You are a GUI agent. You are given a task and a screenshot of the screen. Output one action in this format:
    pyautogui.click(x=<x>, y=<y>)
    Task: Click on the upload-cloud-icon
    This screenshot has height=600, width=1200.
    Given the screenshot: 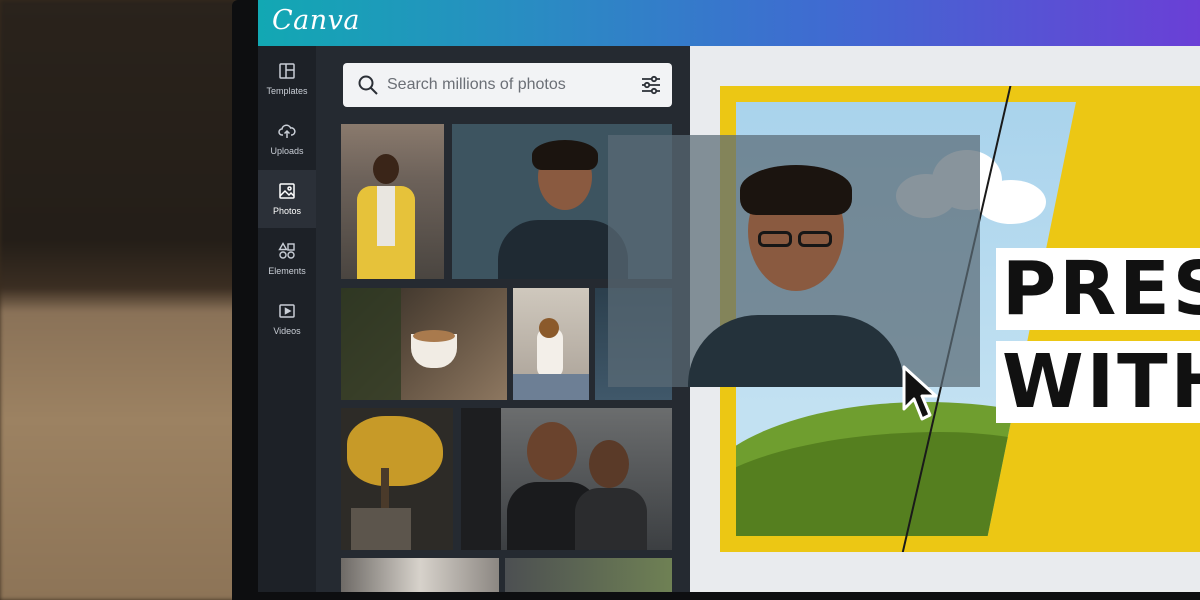 What is the action you would take?
    pyautogui.click(x=287, y=131)
    